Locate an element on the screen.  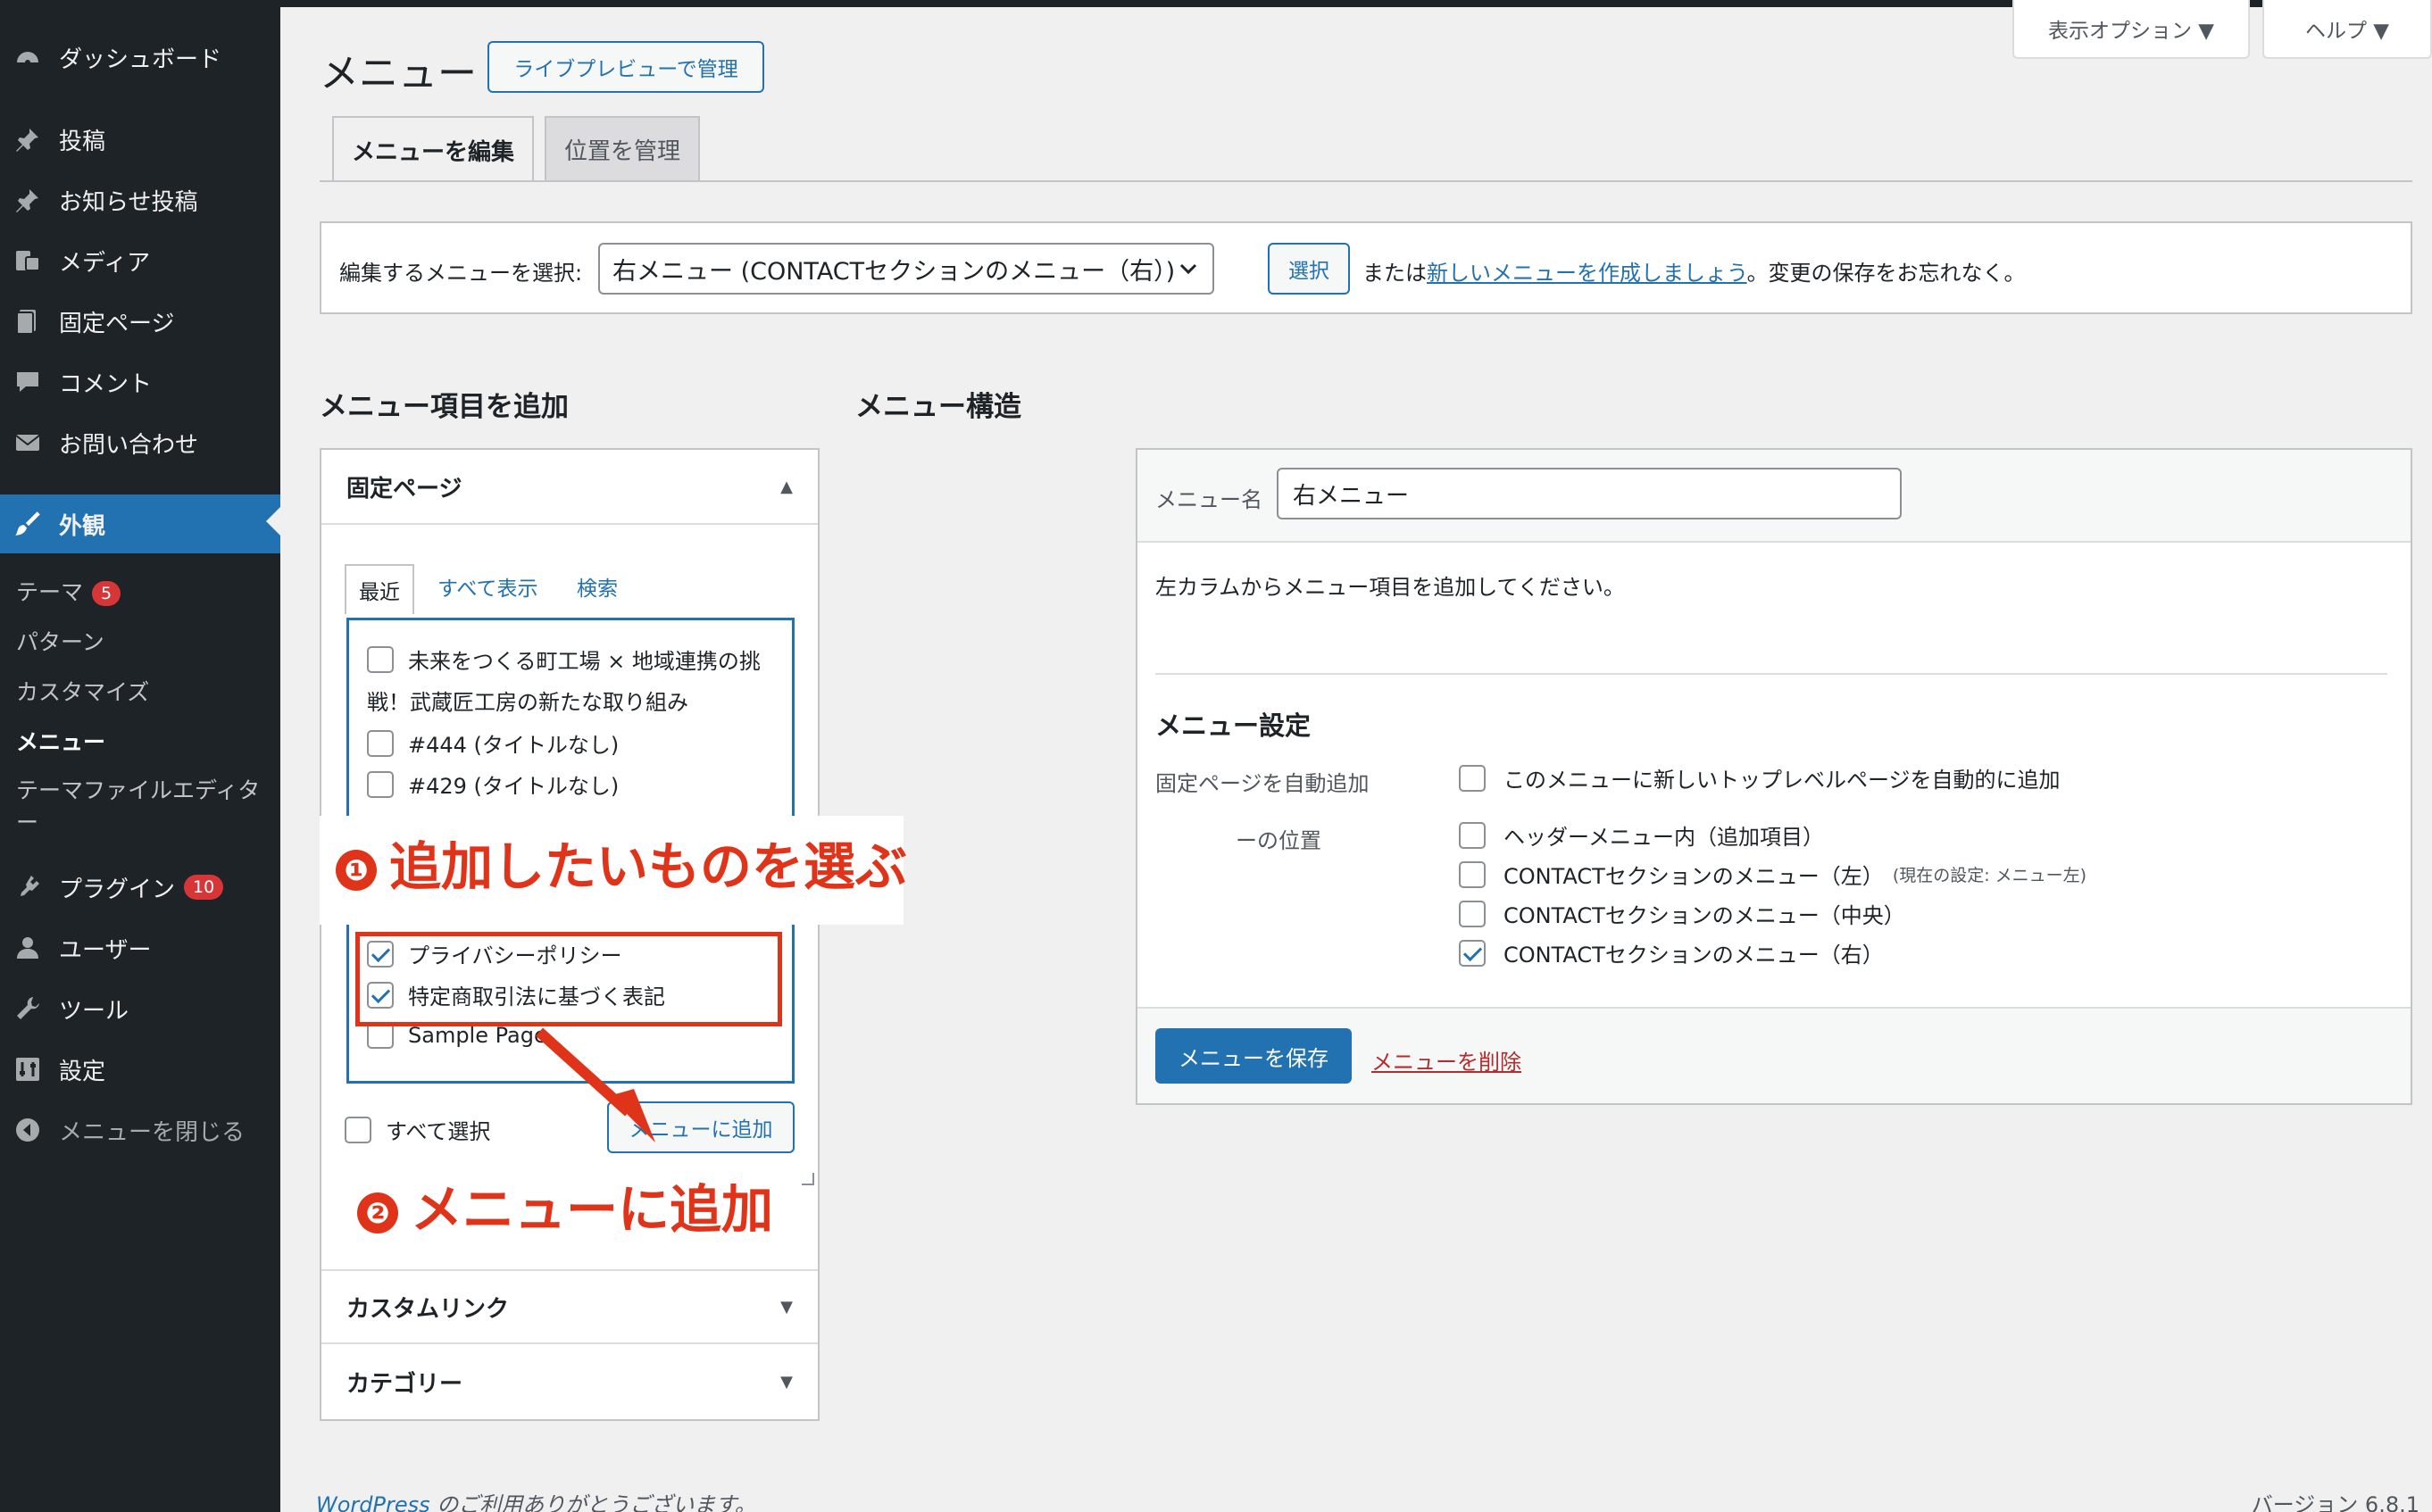
settings-icon is located at coordinates (28, 1069).